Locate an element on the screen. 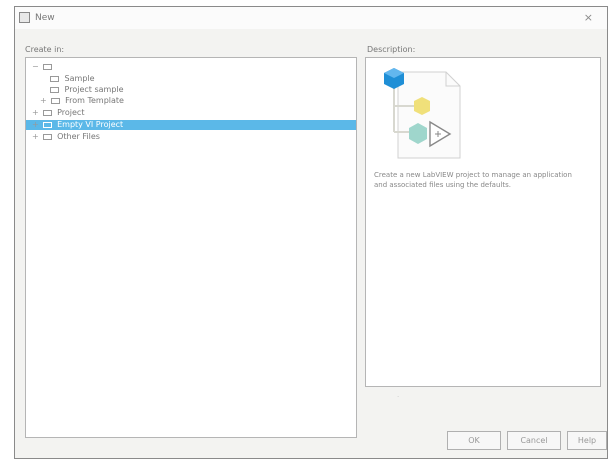  tree-horizontal-scrollbar is located at coordinates (191, 429).